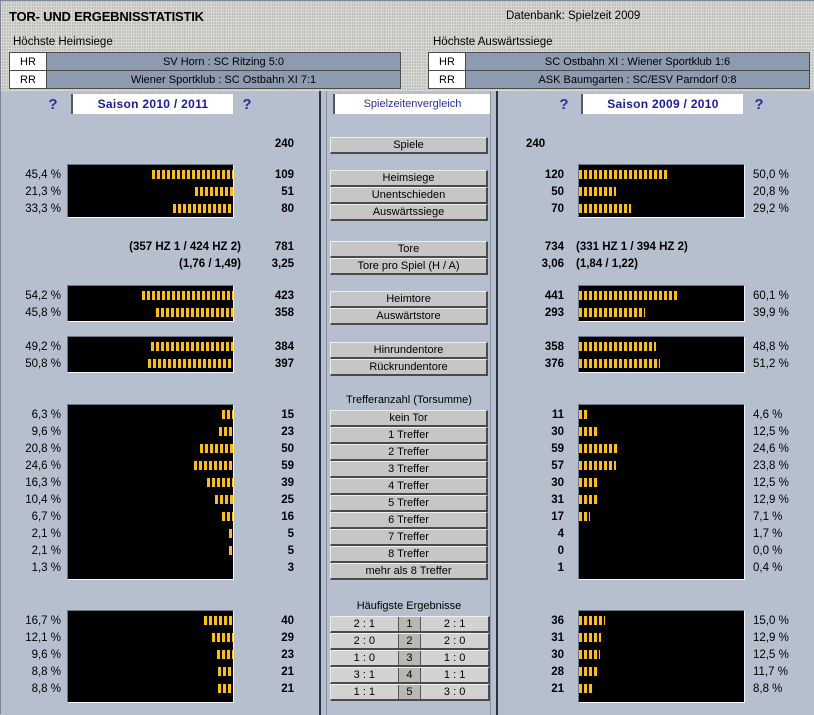  What do you see at coordinates (771, 621) in the screenshot?
I see `pct-right-r1: 15,0 %` at bounding box center [771, 621].